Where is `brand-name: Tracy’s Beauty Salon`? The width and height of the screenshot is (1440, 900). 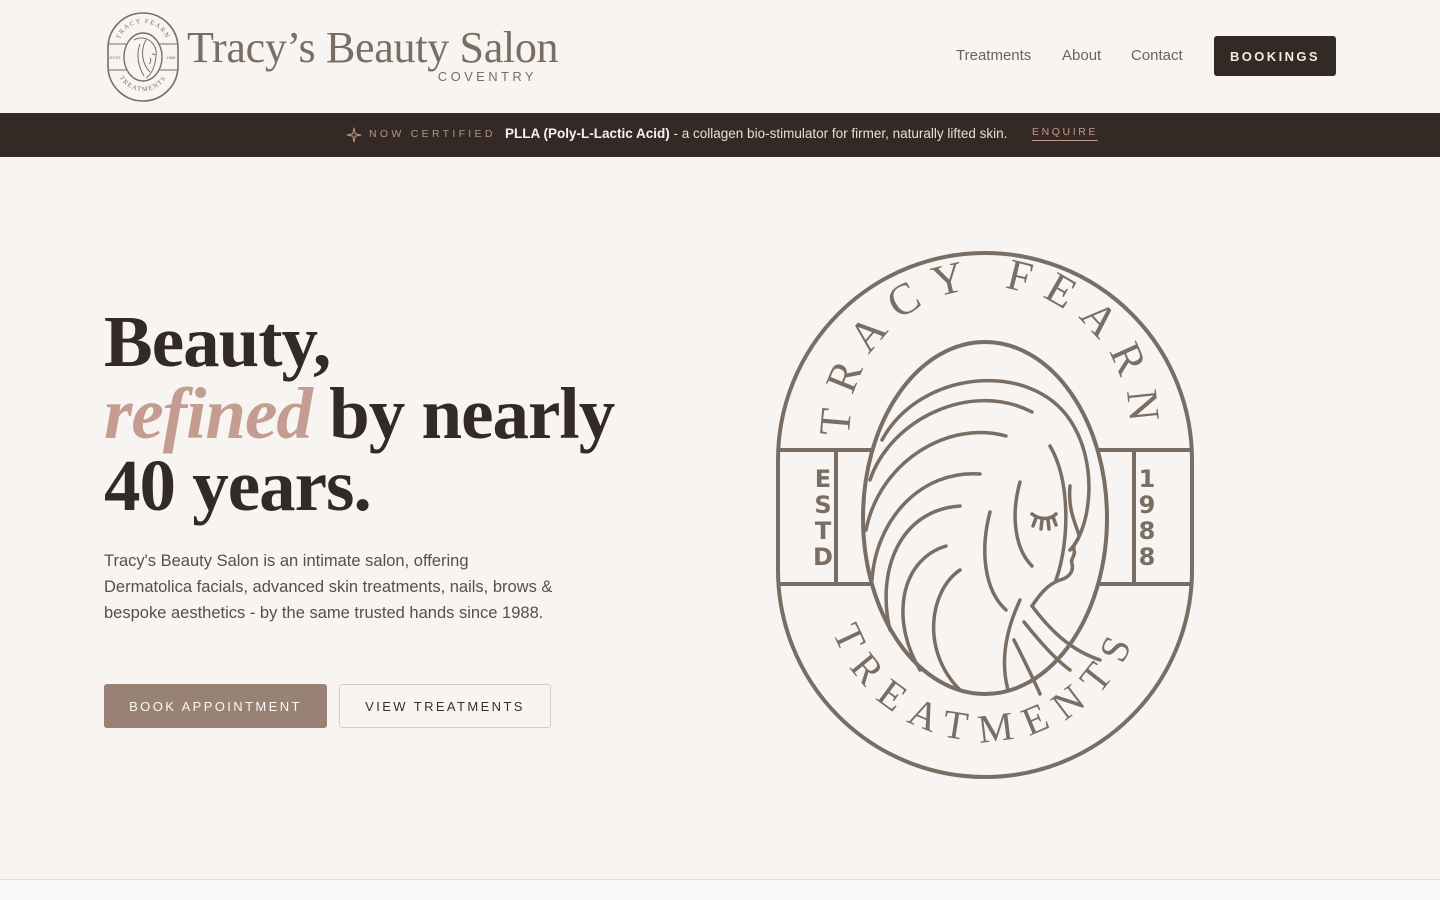
brand-name: Tracy’s Beauty Salon is located at coordinates (373, 47).